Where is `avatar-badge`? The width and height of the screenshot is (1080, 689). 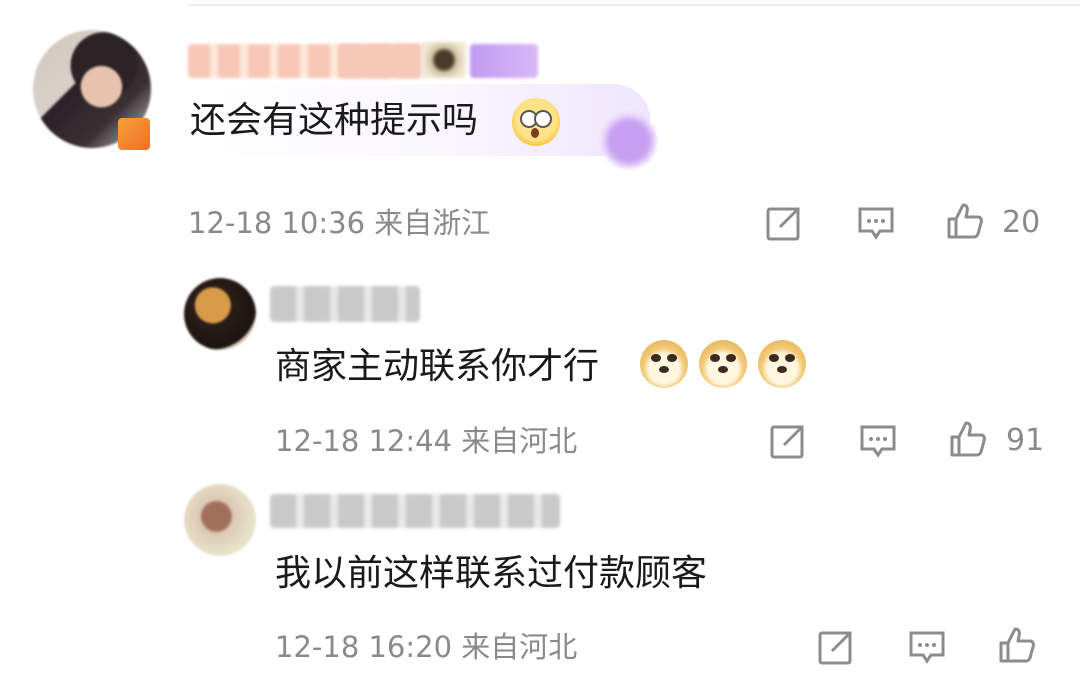
avatar-badge is located at coordinates (134, 134).